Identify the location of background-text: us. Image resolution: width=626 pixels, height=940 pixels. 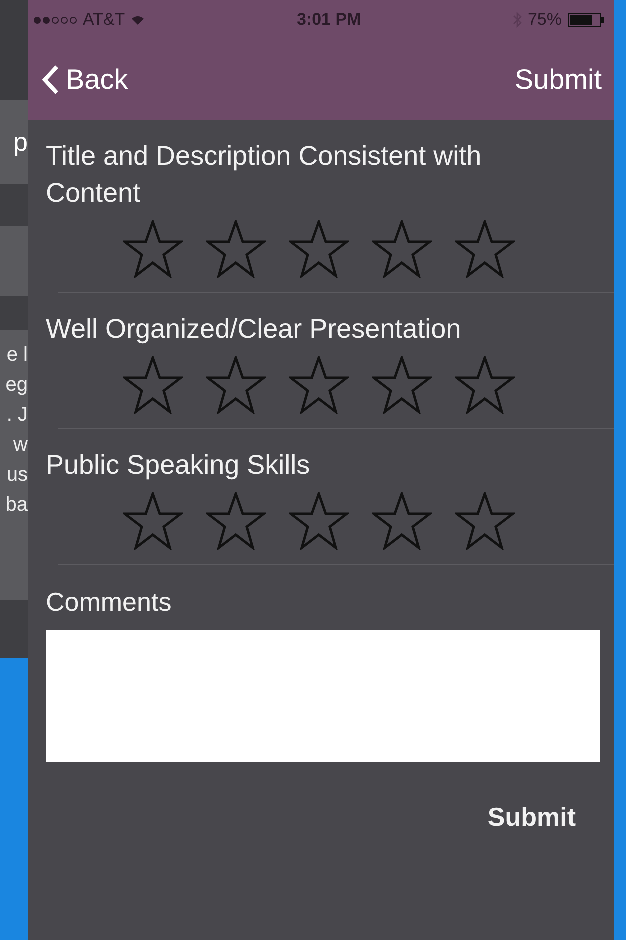
(17, 475).